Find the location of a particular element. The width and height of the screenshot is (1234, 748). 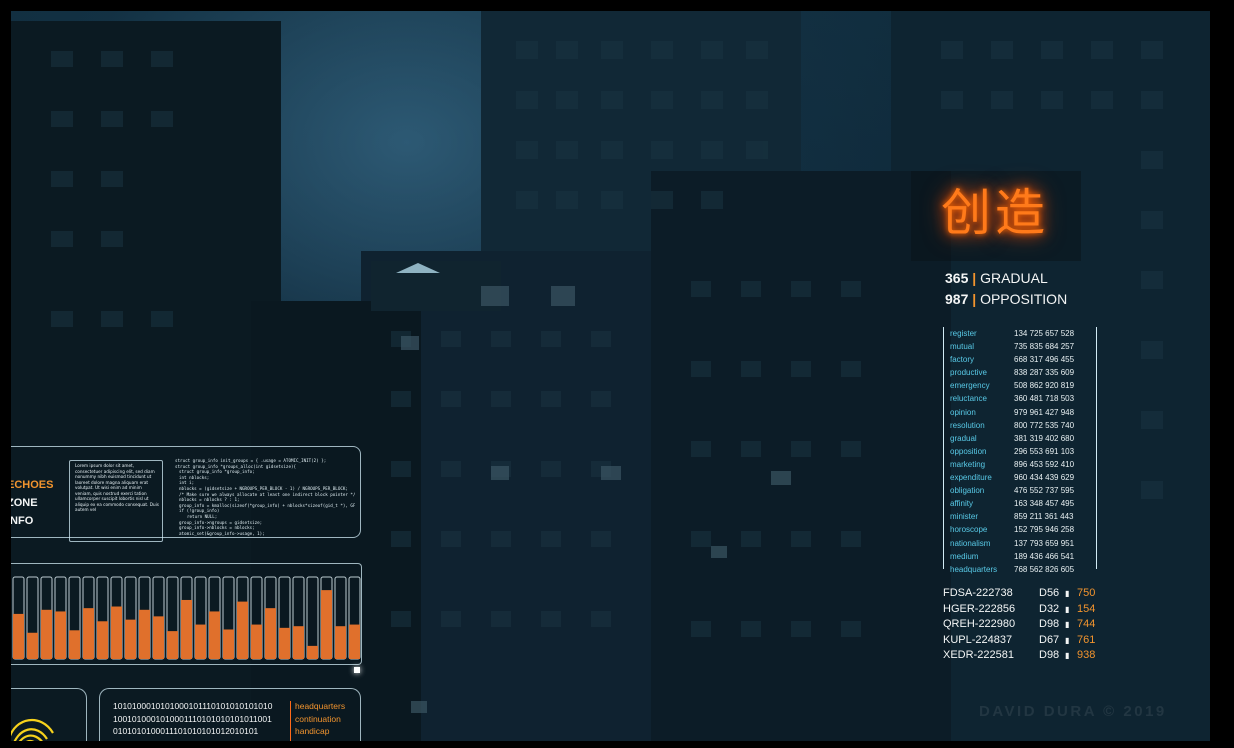

number-cell: 152 795 946 258 is located at coordinates (1044, 530).